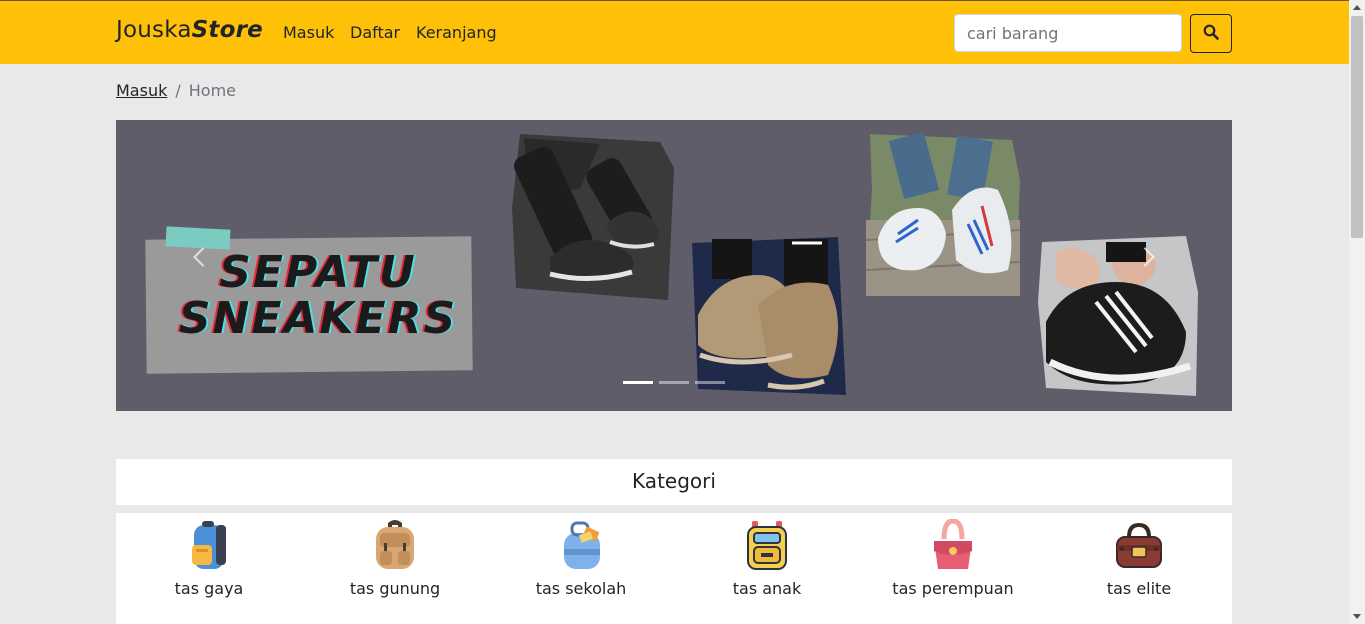 Image resolution: width=1365 pixels, height=624 pixels. Describe the element at coordinates (141, 90) in the screenshot. I see `breadcrumb-link-masuk: Masuk` at that location.